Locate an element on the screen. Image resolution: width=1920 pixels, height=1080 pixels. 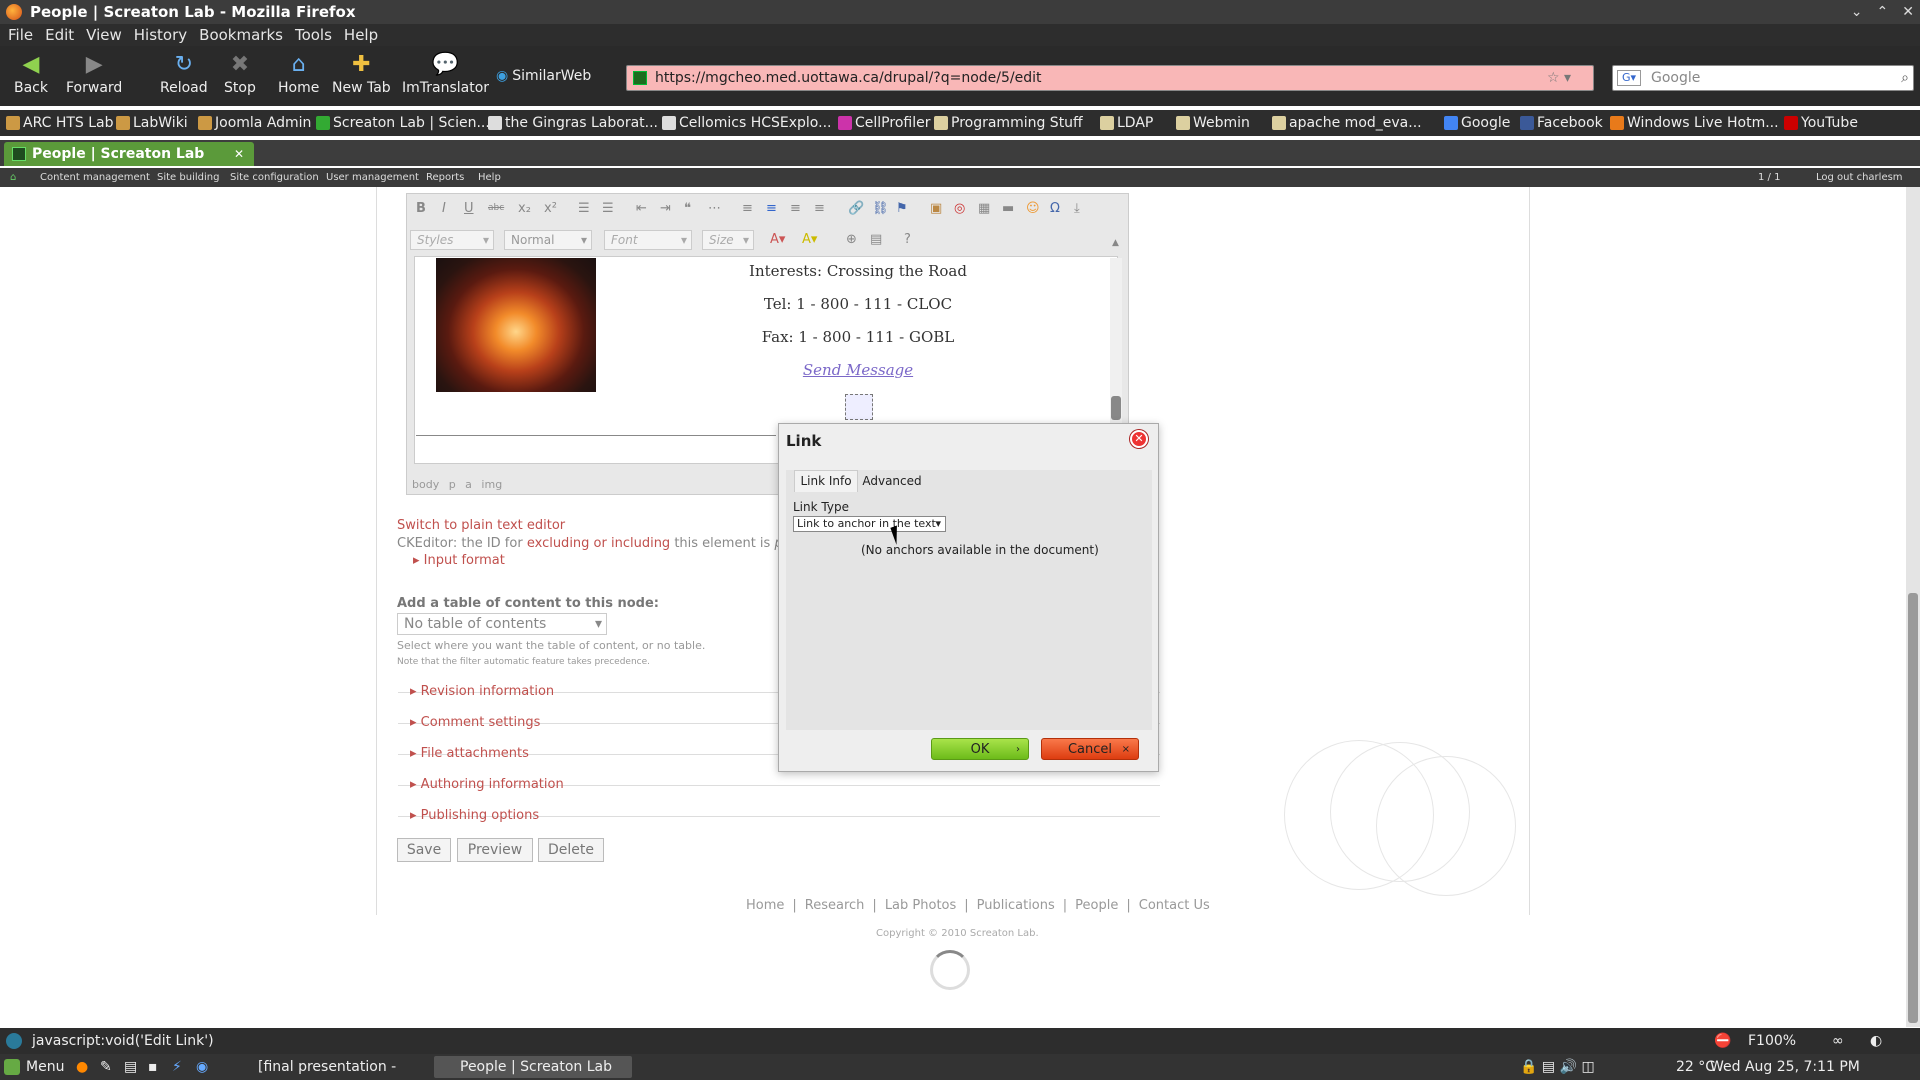
bookmark-item: Joomla Admin is located at coordinates (254, 123).